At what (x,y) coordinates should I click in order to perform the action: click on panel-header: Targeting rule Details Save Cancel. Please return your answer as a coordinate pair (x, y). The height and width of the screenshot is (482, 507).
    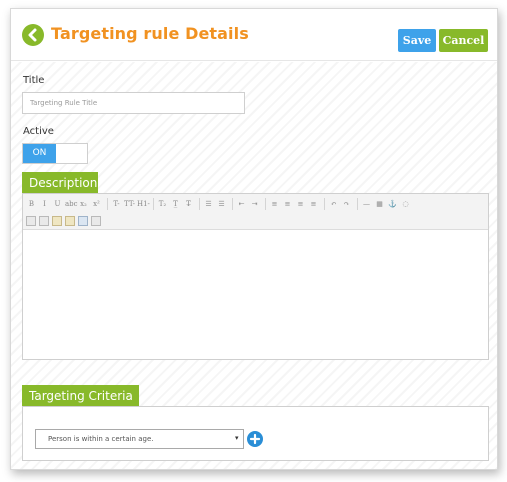
    Looking at the image, I should click on (254, 35).